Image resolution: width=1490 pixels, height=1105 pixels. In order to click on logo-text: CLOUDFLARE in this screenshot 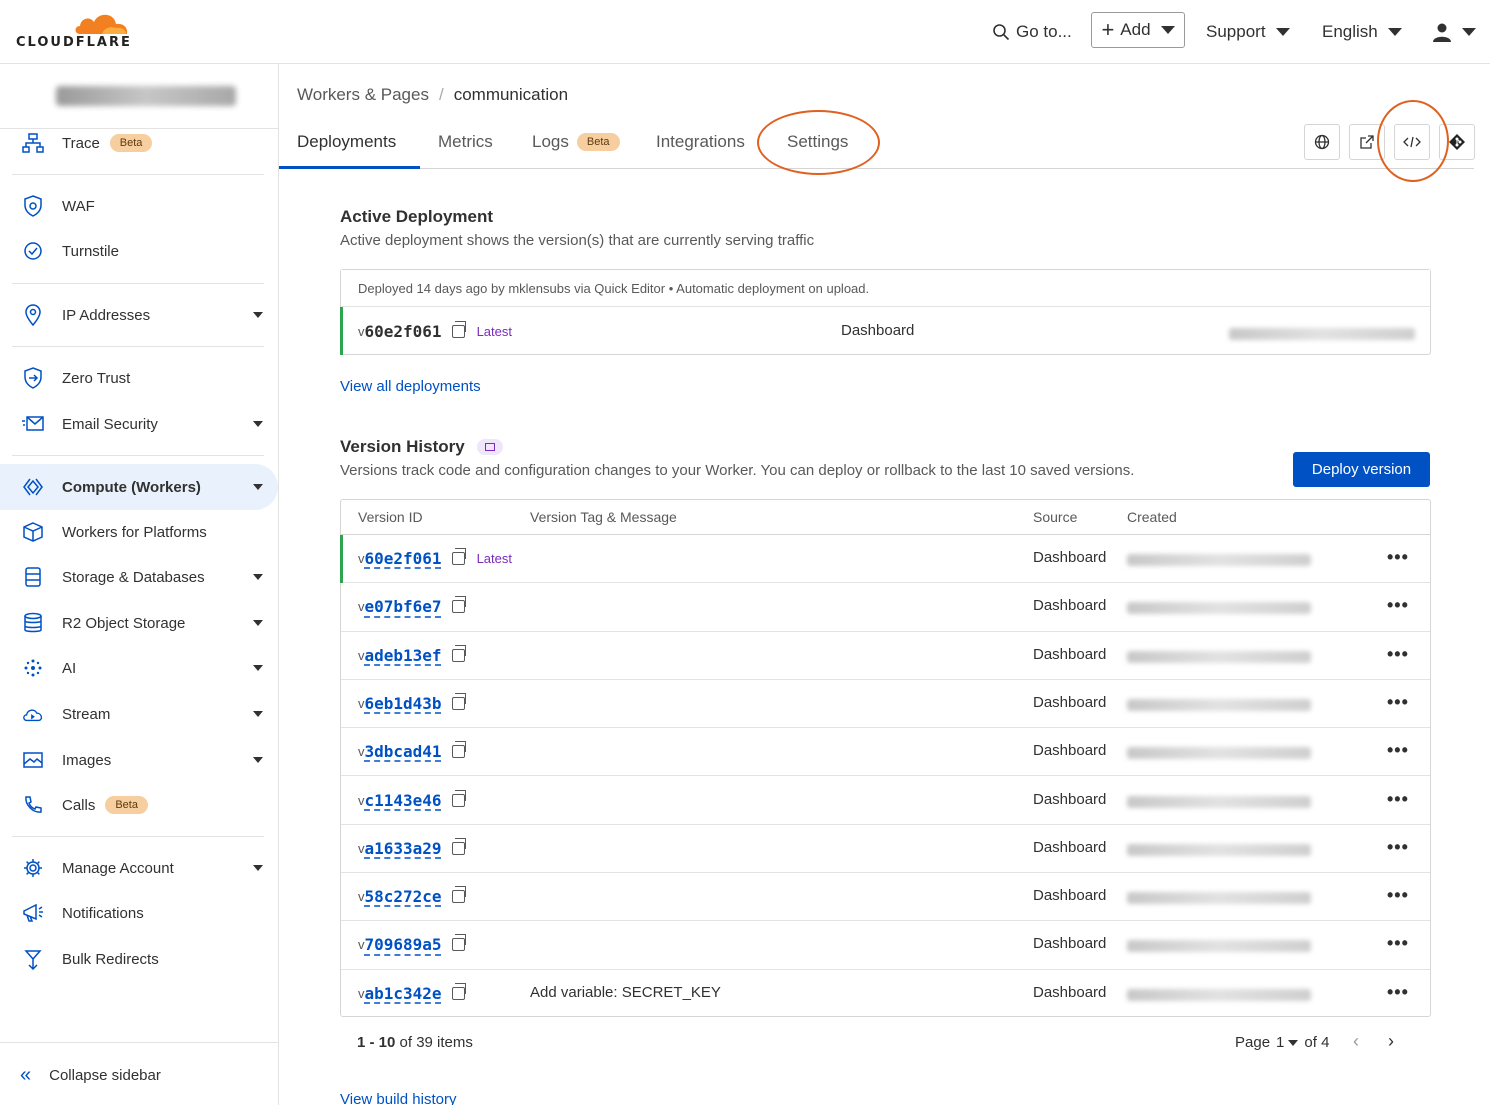, I will do `click(74, 42)`.